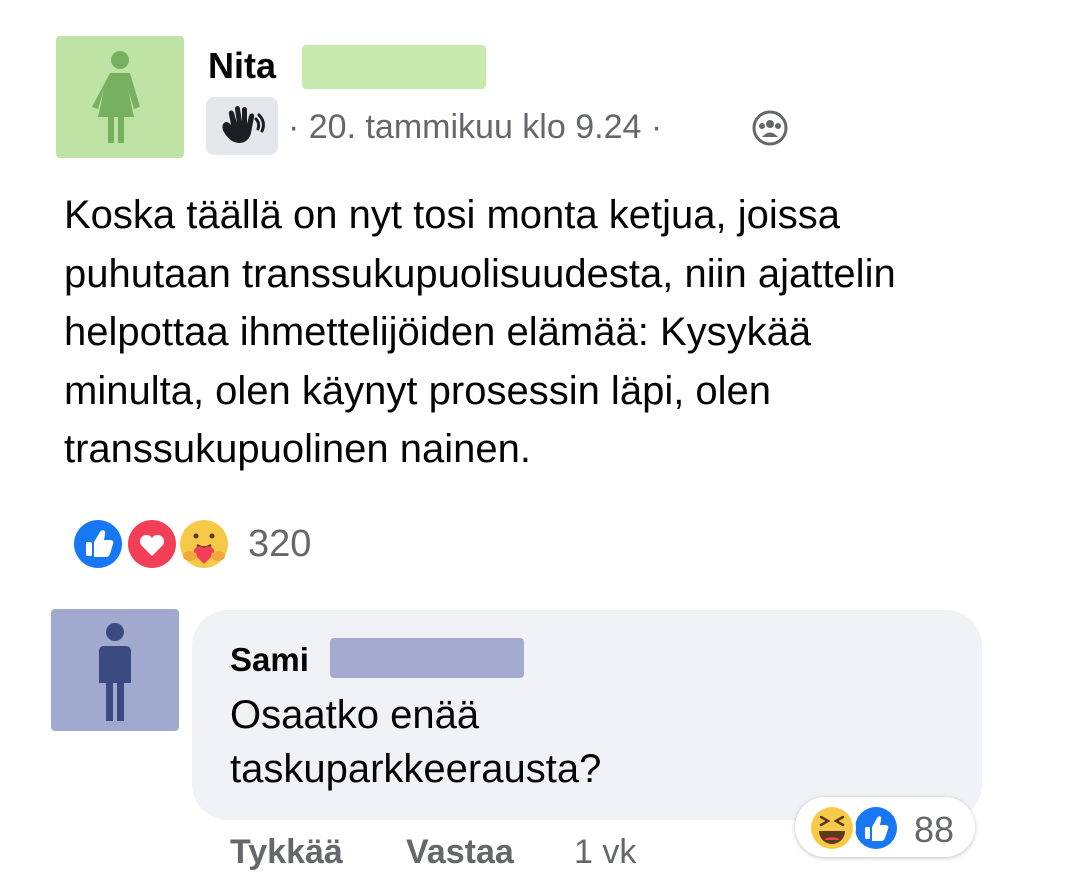 Image resolution: width=1080 pixels, height=884 pixels. I want to click on love-icon, so click(152, 544).